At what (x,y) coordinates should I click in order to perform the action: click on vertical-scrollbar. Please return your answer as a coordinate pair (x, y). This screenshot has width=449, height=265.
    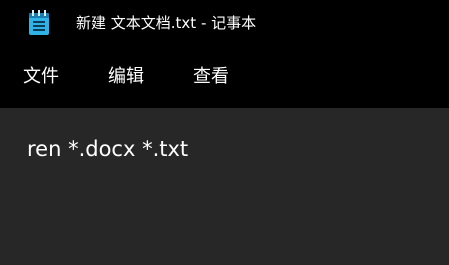
    Looking at the image, I should click on (444, 186).